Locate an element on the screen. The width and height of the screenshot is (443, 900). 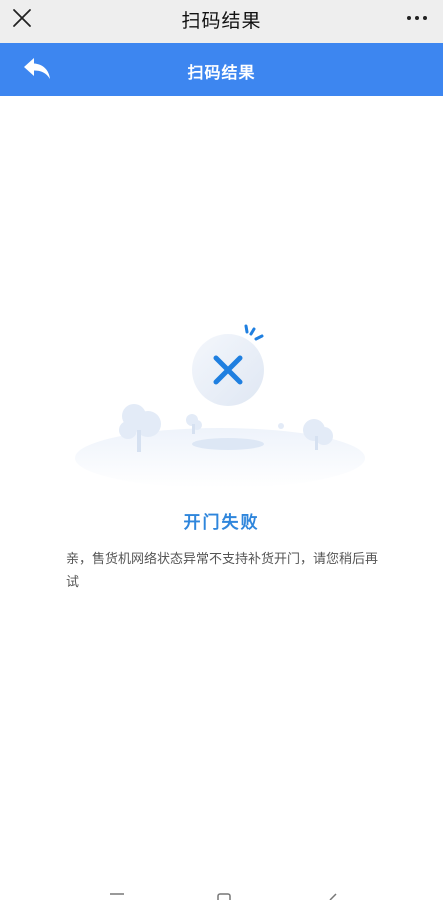
back-nav-icon is located at coordinates (334, 896).